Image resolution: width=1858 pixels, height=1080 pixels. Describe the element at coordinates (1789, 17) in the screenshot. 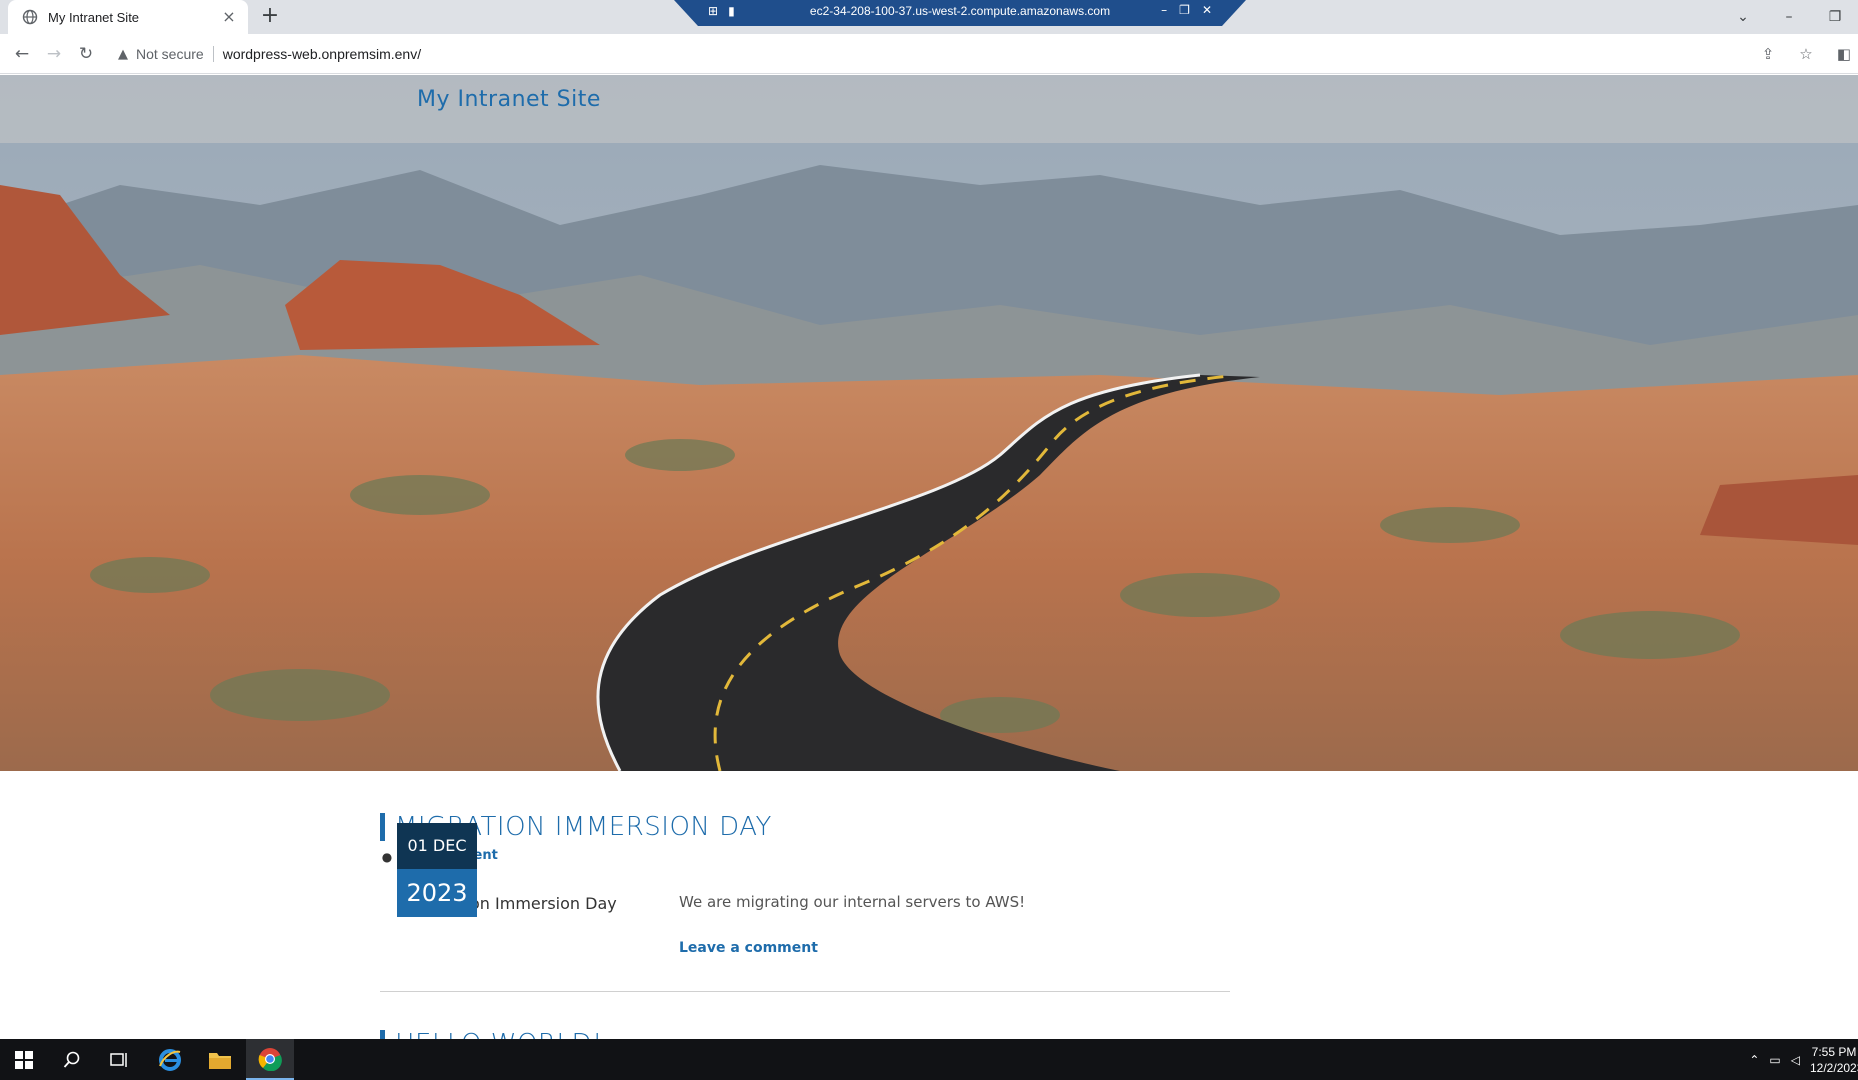

I see `window-minimize-icon: –` at that location.